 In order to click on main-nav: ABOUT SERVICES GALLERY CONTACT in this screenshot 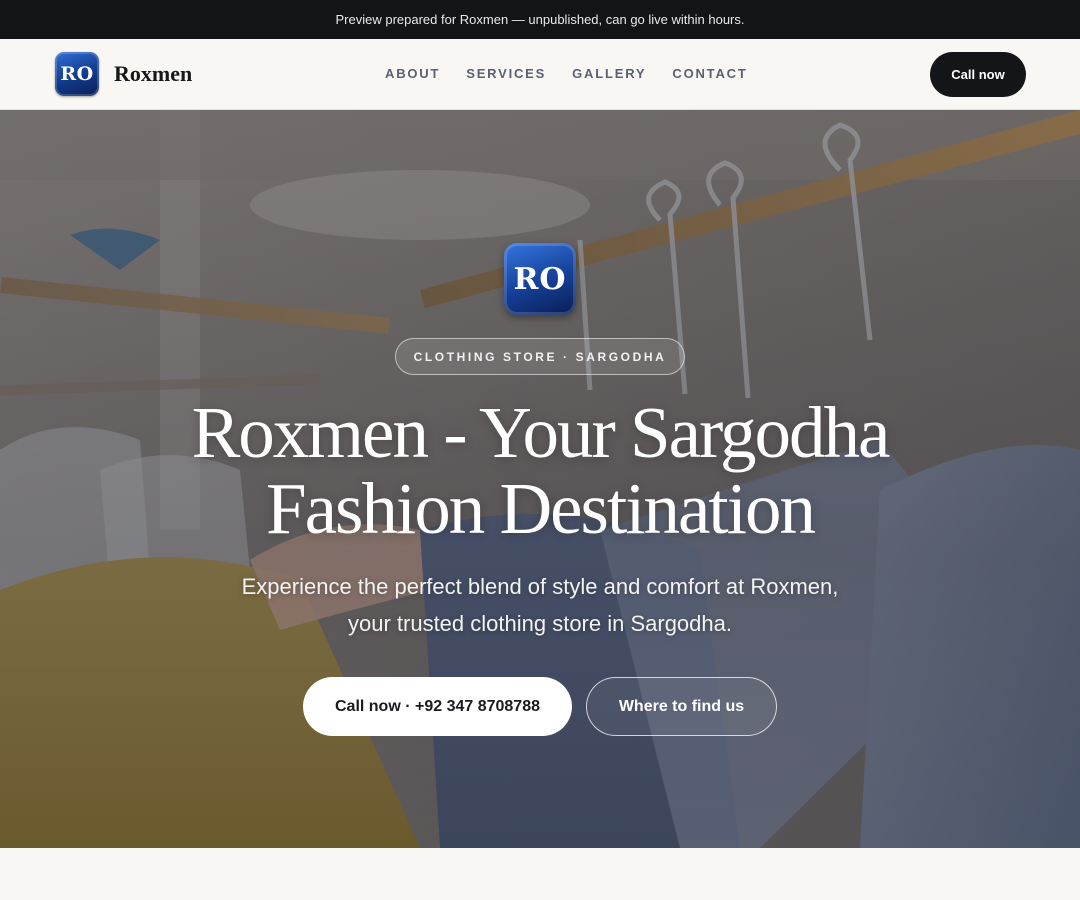, I will do `click(566, 73)`.